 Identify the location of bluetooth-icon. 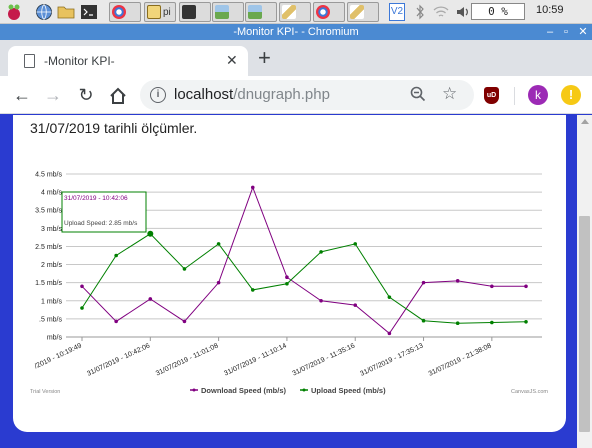
(420, 12).